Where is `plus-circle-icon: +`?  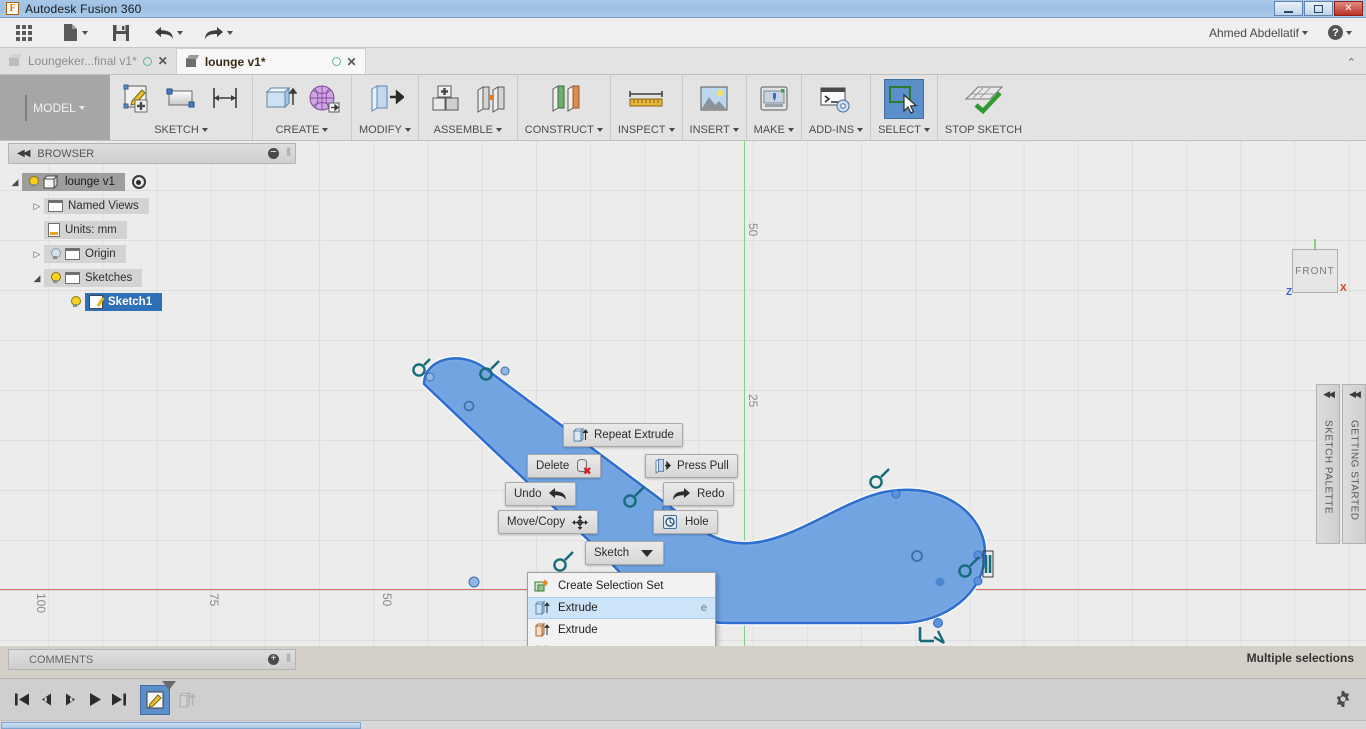 plus-circle-icon: + is located at coordinates (273, 659).